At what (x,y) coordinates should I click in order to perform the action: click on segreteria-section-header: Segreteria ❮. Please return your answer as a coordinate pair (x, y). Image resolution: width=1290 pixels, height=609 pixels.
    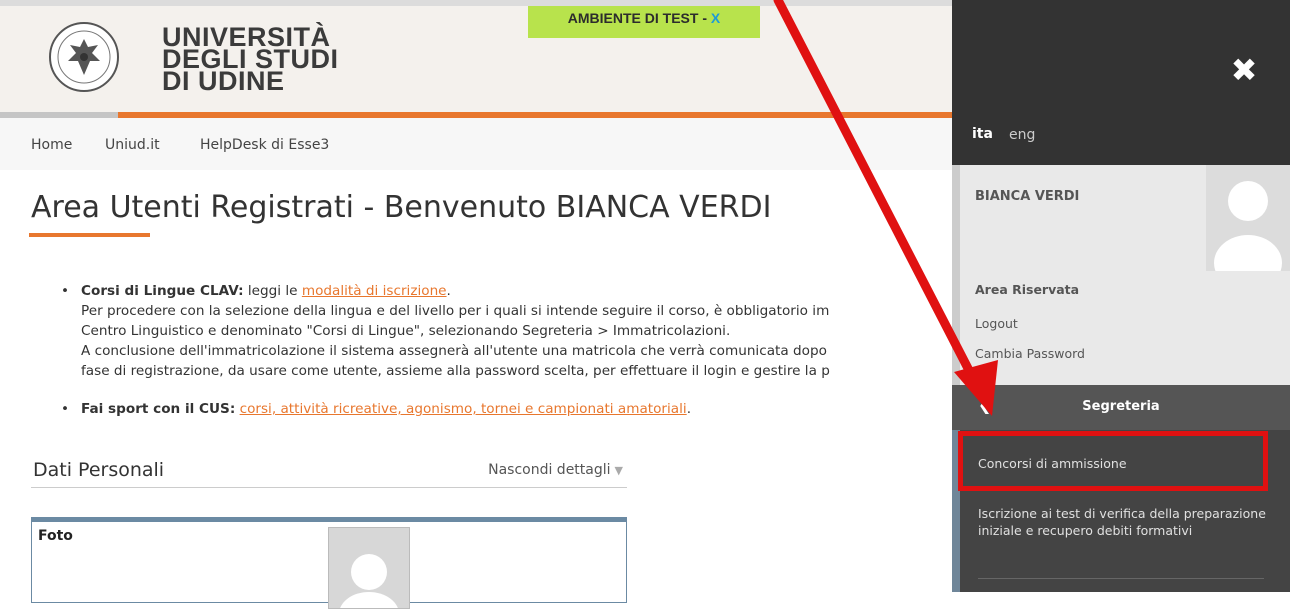
    Looking at the image, I should click on (1121, 407).